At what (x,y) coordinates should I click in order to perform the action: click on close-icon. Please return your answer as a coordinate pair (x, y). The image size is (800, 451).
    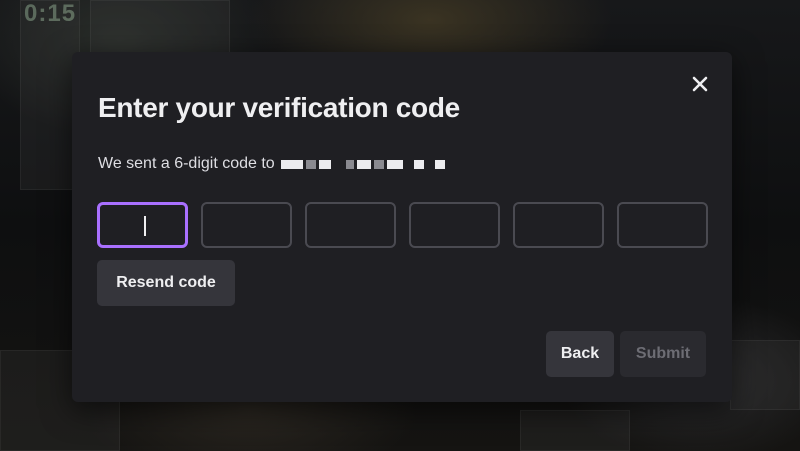
    Looking at the image, I should click on (700, 84).